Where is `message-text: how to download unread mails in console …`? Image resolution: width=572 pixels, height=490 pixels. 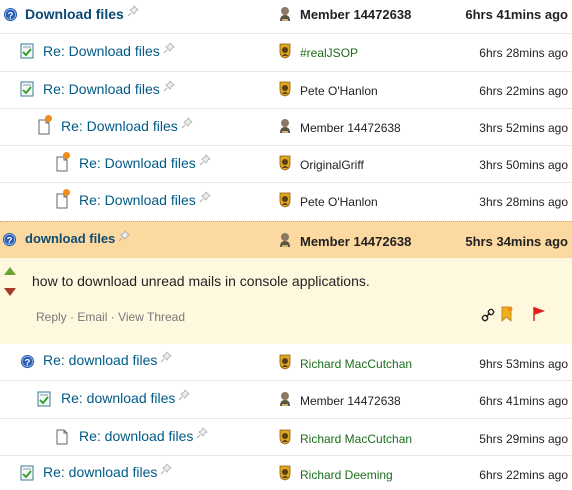
message-text: how to download unread mails in console … is located at coordinates (201, 281).